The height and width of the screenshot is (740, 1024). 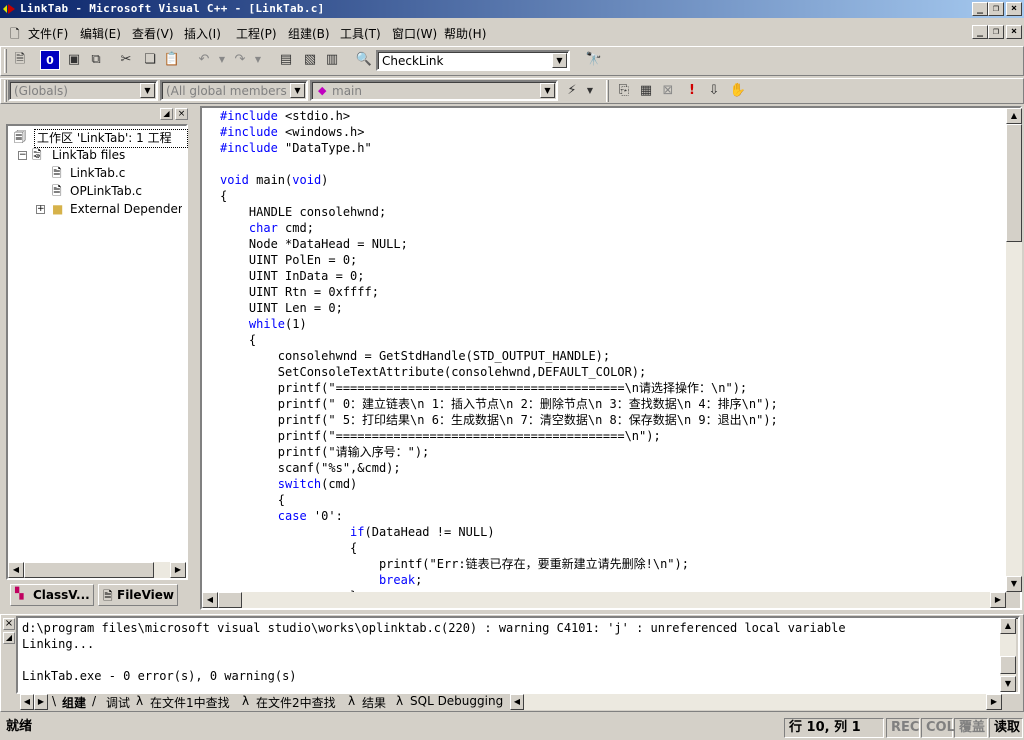 I want to click on tab-scroll-right-icon: ▶, so click(x=41, y=702).